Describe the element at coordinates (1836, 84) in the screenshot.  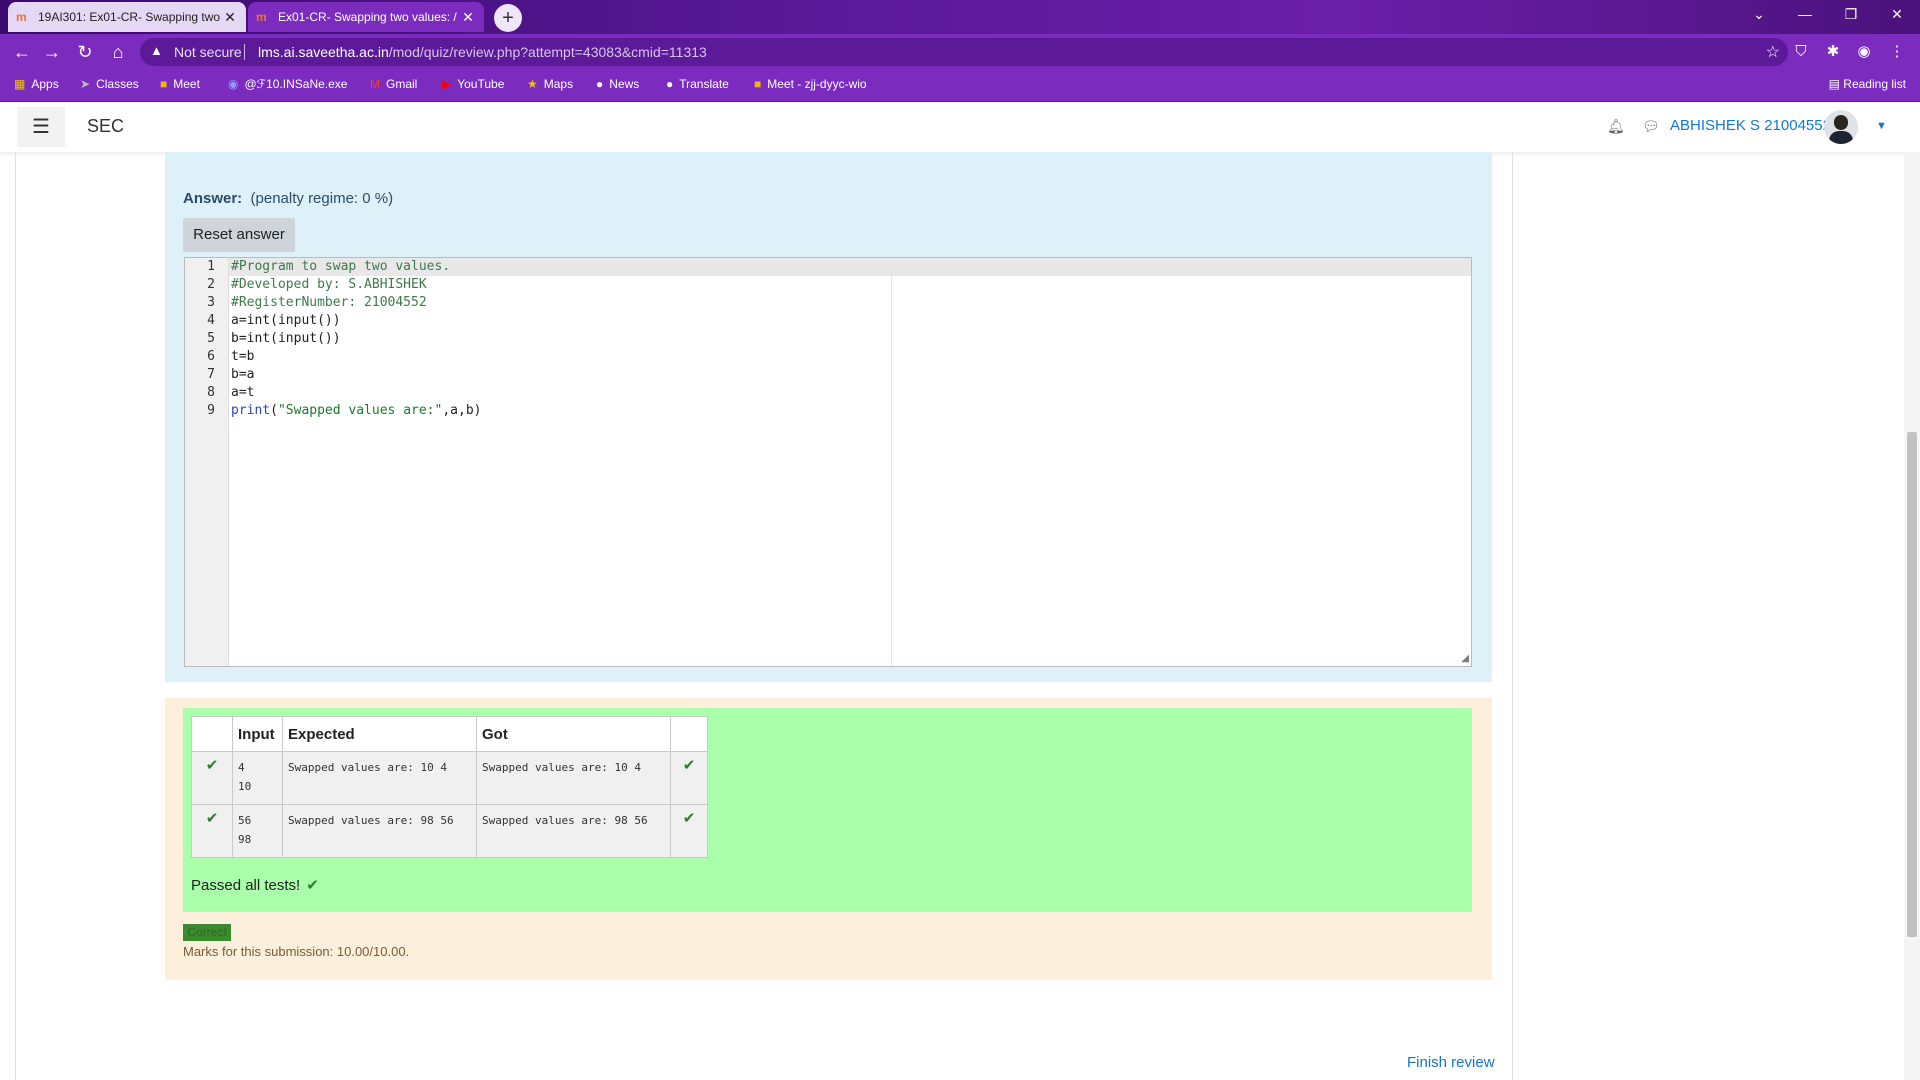
I see `reading-list-icon: ▤` at that location.